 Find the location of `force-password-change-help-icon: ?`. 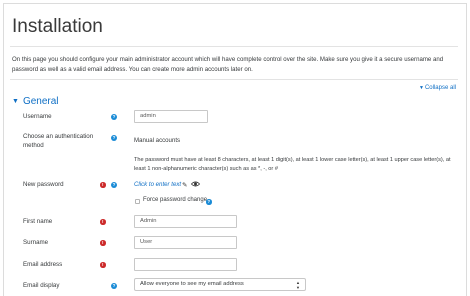

force-password-change-help-icon: ? is located at coordinates (209, 202).